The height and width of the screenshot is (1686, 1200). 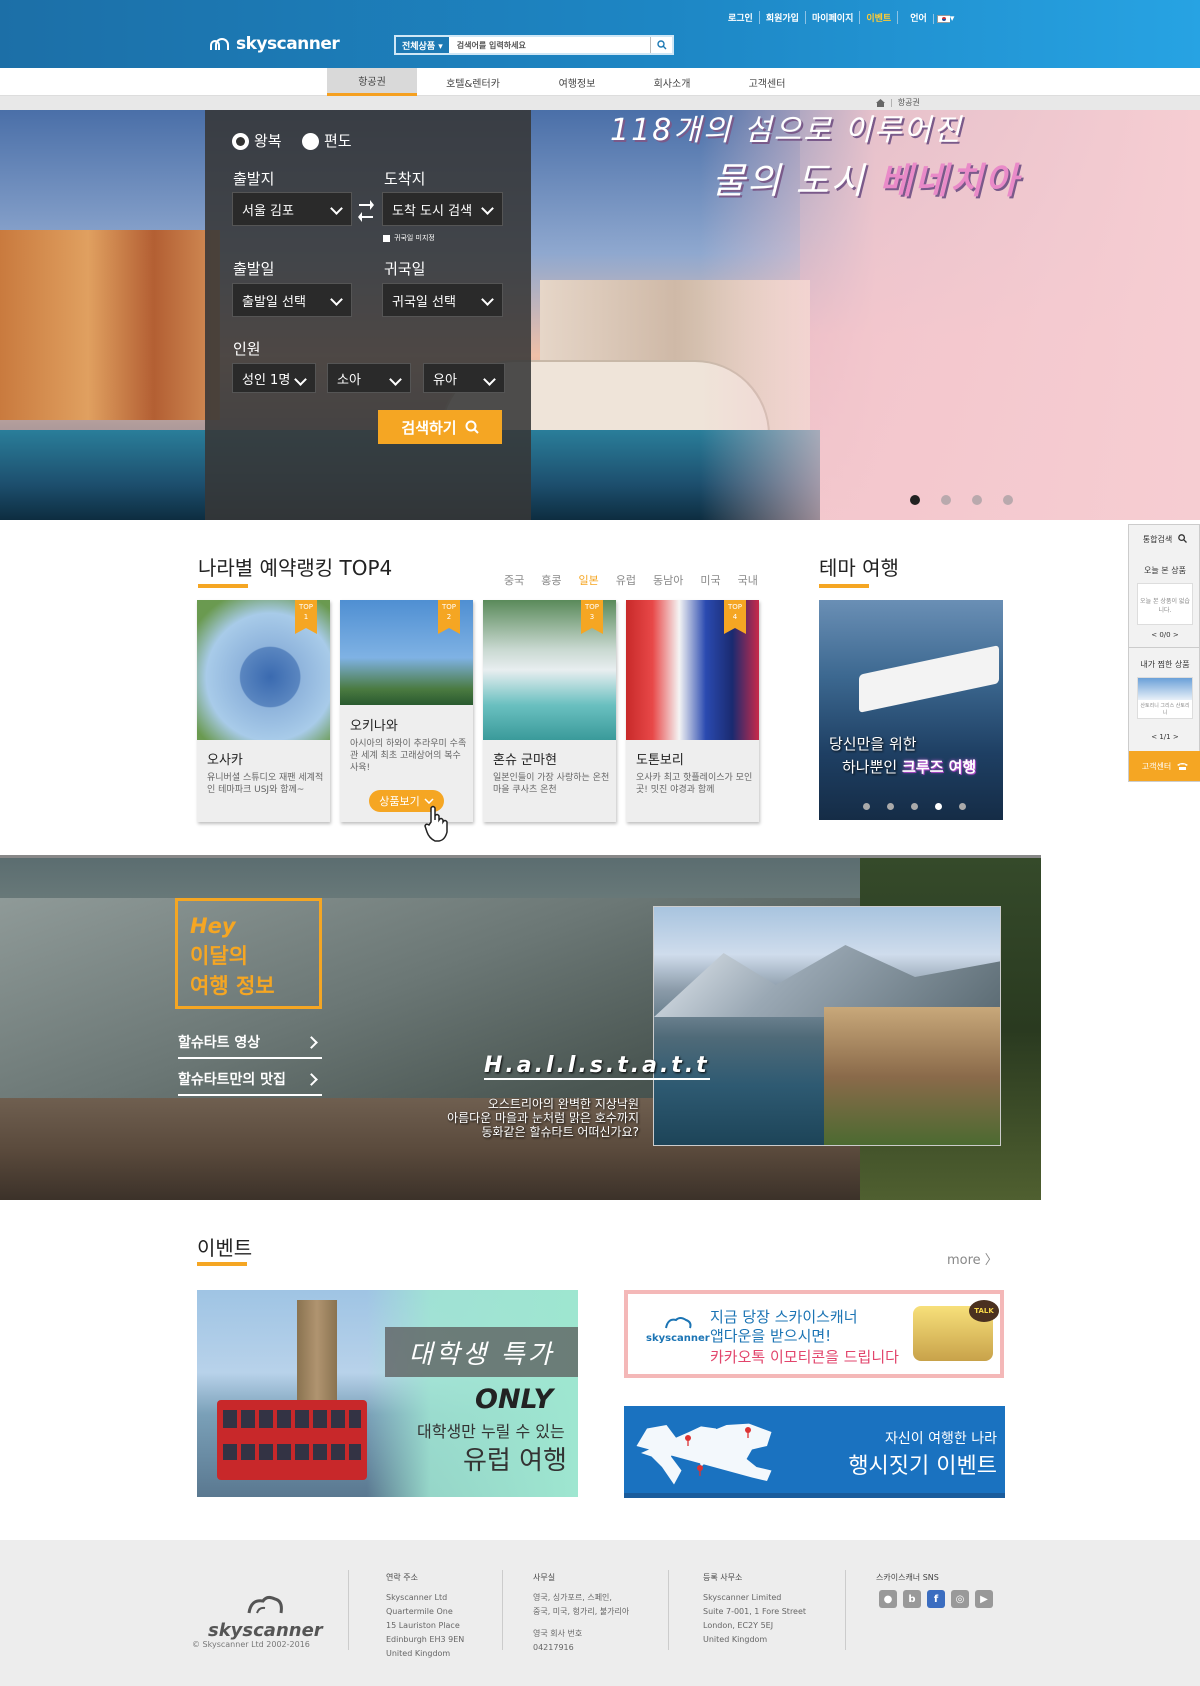 I want to click on nav-flights: 항공권, so click(x=372, y=82).